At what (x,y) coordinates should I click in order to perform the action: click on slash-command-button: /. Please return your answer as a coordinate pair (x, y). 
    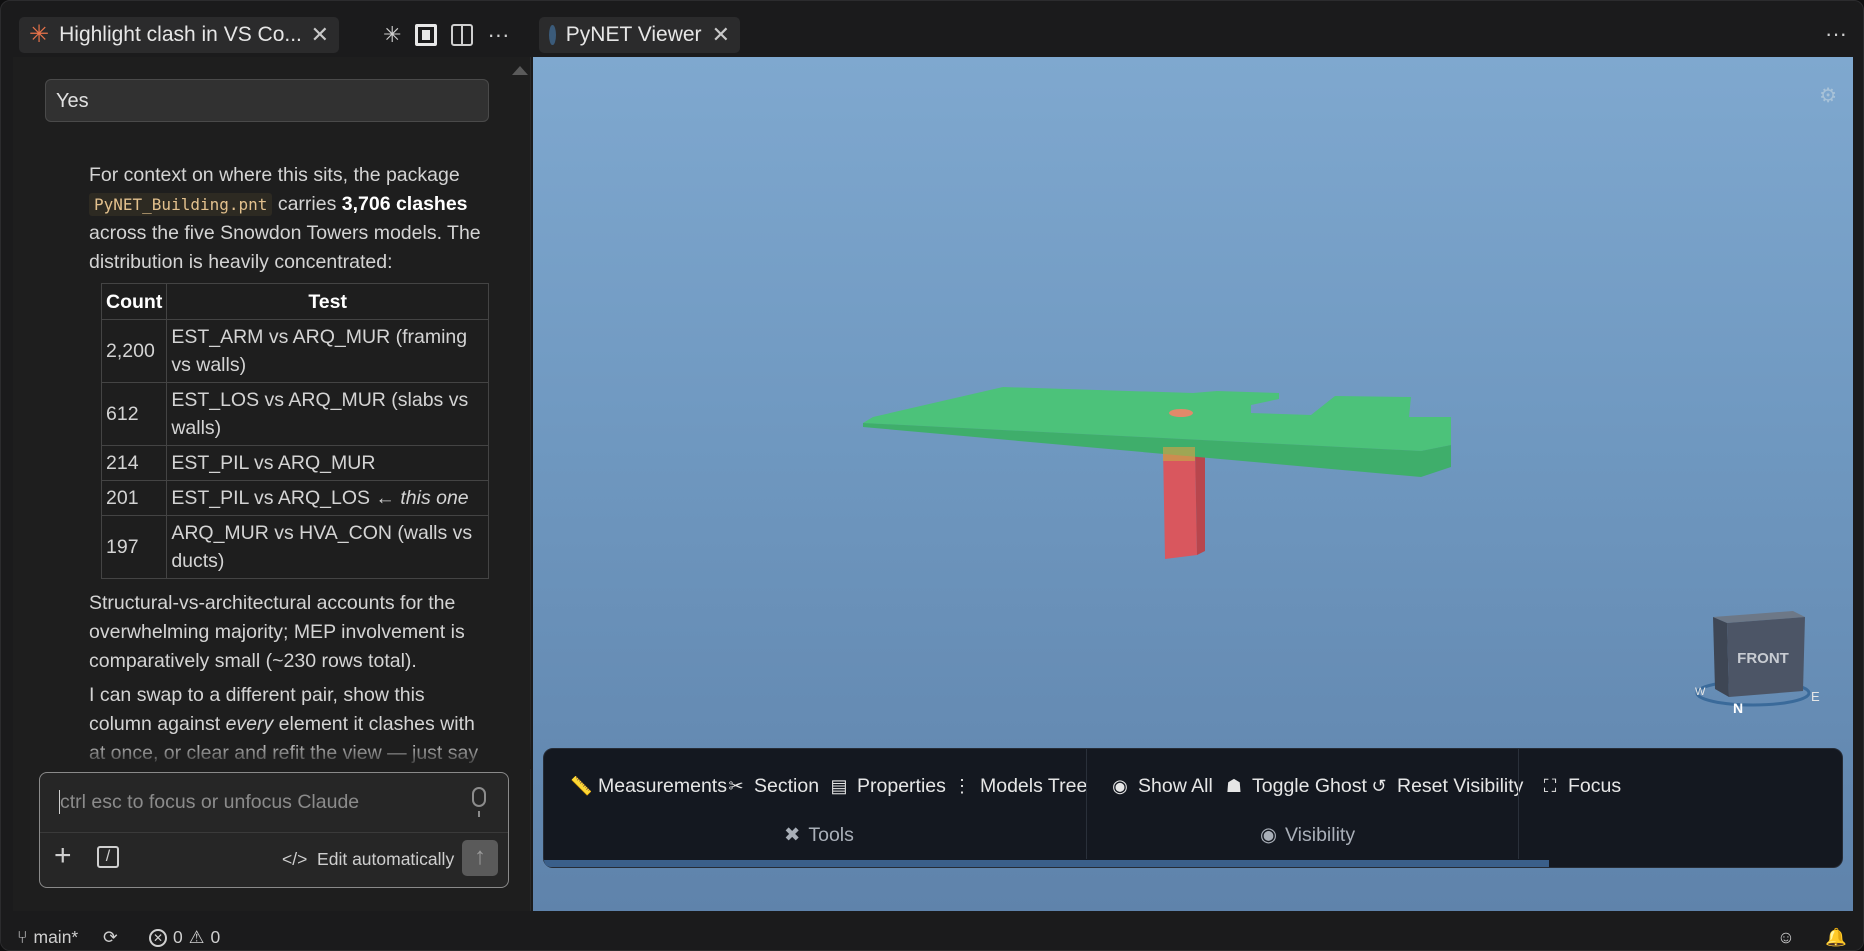
    Looking at the image, I should click on (108, 857).